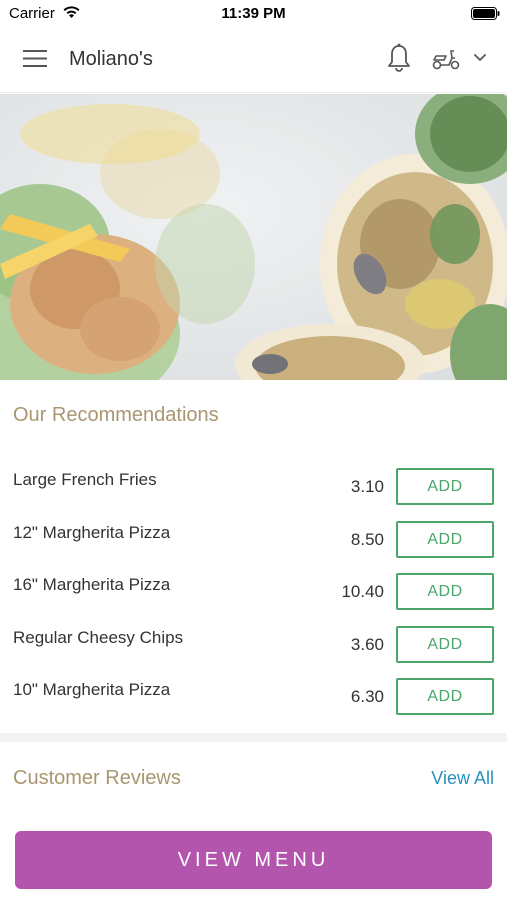 The width and height of the screenshot is (507, 900). I want to click on item-name: 12" Margherita Pizza, so click(92, 532).